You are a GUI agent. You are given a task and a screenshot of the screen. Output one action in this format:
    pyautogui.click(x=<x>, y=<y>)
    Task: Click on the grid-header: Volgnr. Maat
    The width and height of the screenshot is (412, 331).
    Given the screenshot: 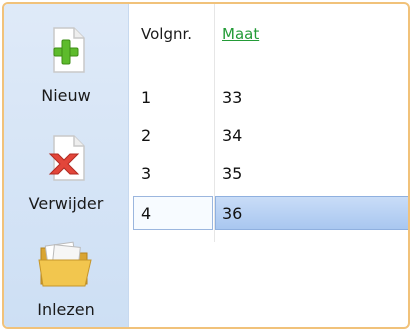 What is the action you would take?
    pyautogui.click(x=268, y=31)
    